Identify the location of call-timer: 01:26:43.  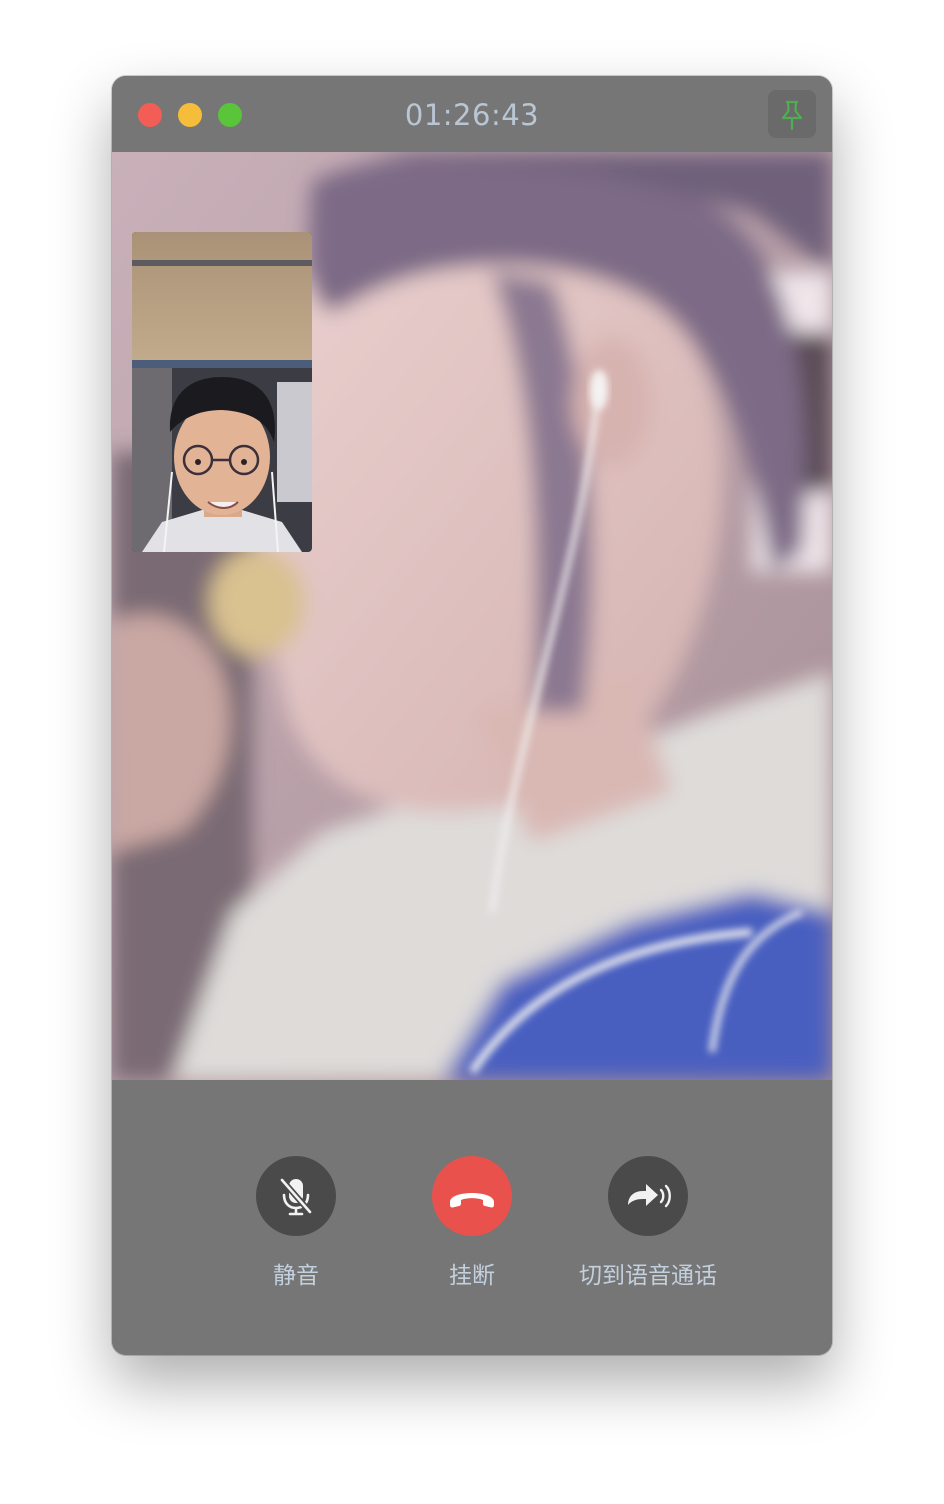
(472, 115).